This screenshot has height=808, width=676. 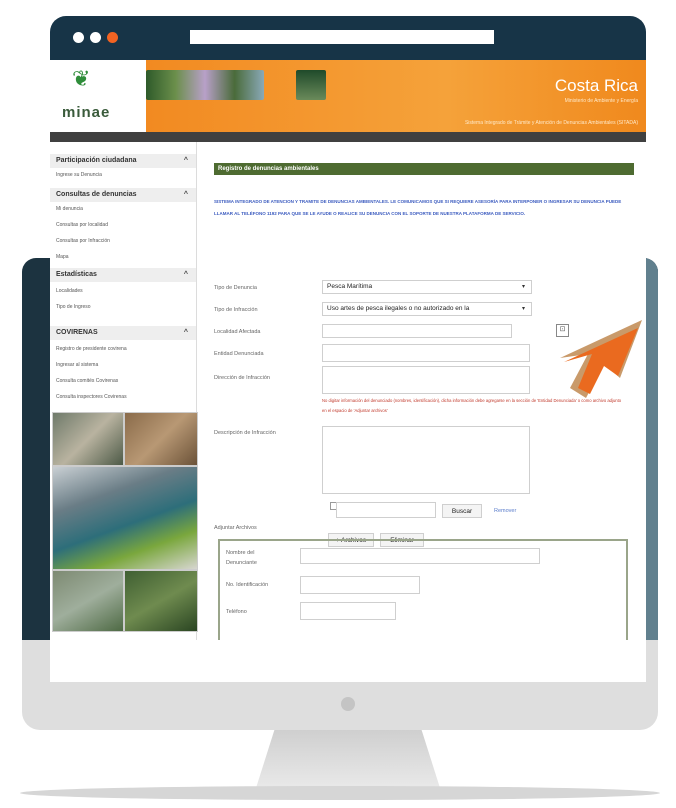 I want to click on sidebar-photo-river, so click(x=88, y=601).